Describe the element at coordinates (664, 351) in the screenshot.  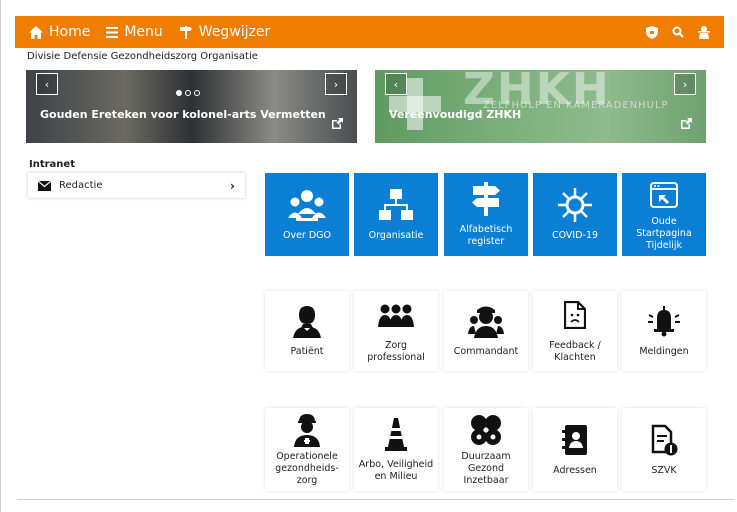
I see `tile-label: Meldingen` at that location.